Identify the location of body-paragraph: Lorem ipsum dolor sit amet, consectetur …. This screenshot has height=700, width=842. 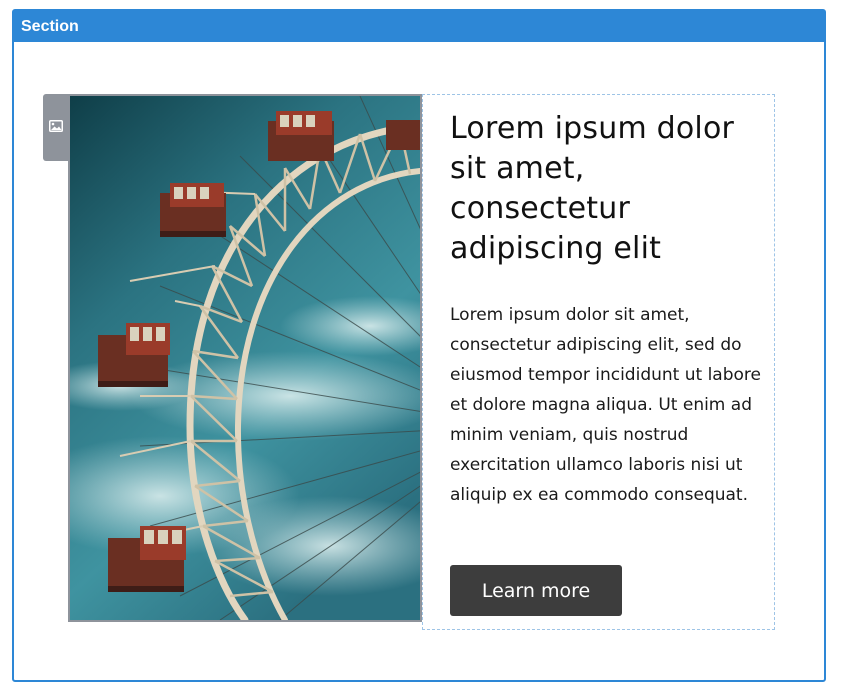
(605, 405).